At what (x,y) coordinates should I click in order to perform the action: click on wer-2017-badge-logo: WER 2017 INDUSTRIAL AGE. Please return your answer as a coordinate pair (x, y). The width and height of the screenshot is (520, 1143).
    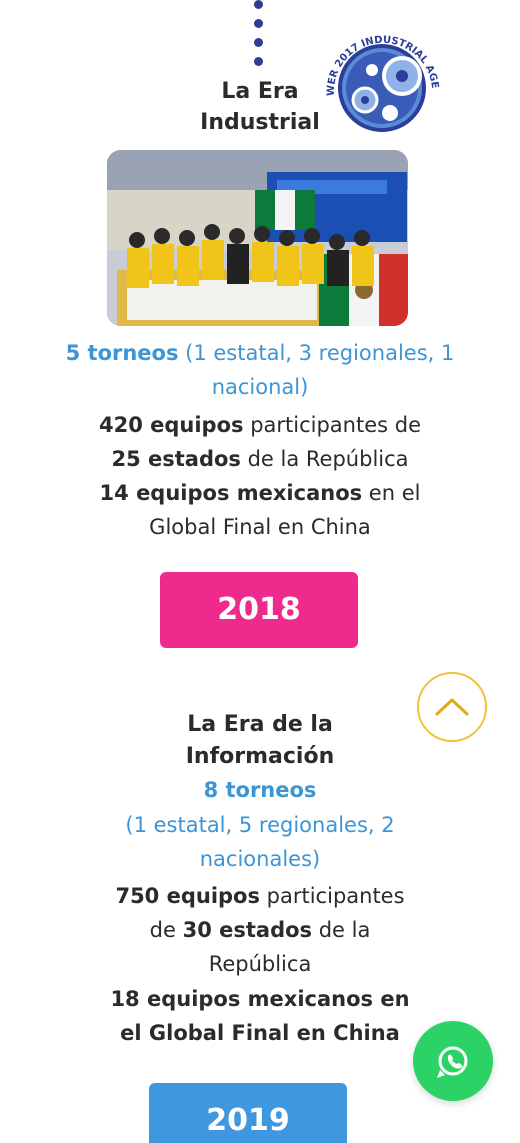
    Looking at the image, I should click on (383, 83).